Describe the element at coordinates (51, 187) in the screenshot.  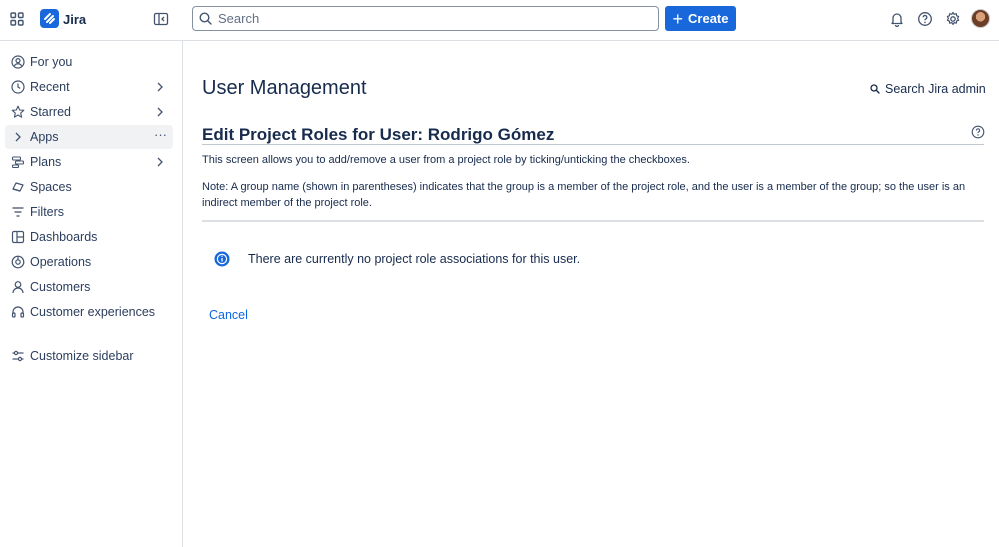
I see `sidebar-item-label: Spaces` at that location.